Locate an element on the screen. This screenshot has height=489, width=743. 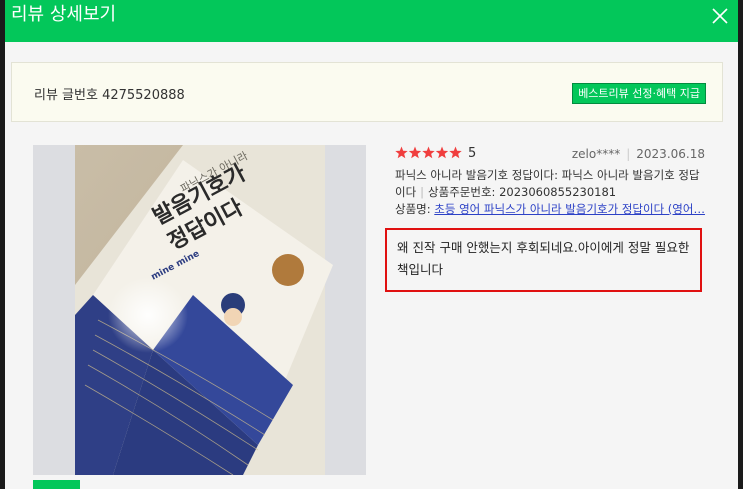
review-date: 2023.06.18 is located at coordinates (670, 154).